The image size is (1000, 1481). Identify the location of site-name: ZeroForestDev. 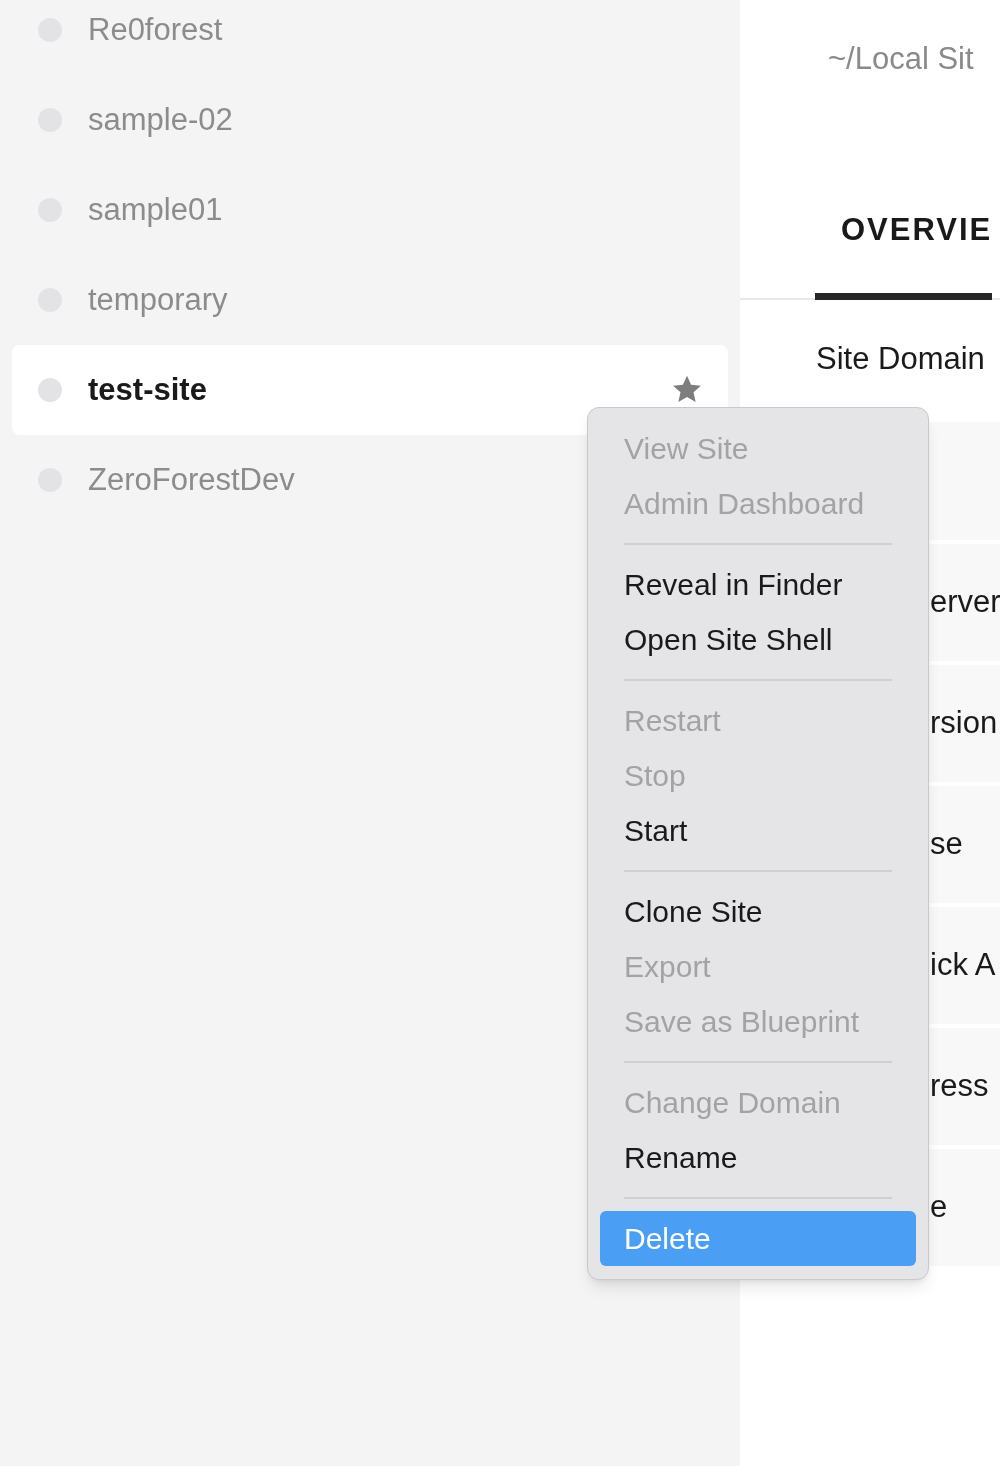
(191, 479).